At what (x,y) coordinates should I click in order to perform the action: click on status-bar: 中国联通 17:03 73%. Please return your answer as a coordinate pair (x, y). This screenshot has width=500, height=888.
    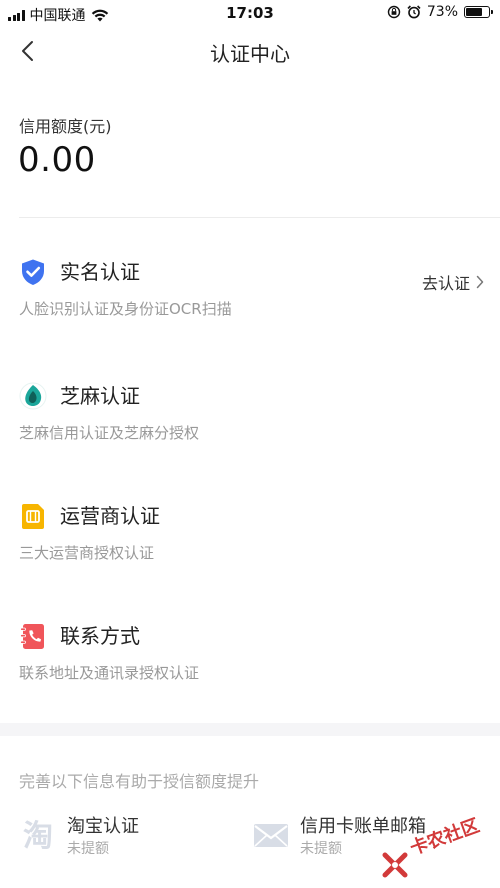
    Looking at the image, I should click on (250, 14).